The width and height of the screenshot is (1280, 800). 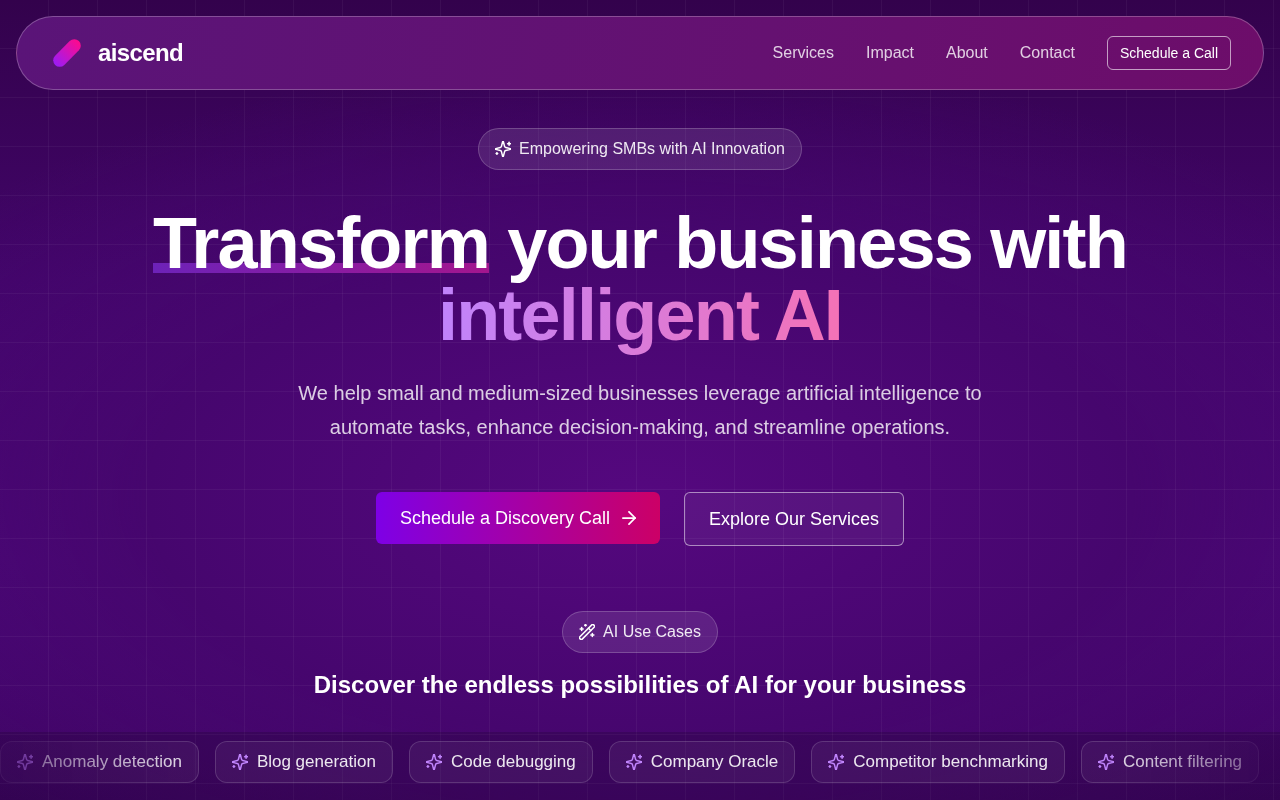 I want to click on wand-icon, so click(x=587, y=632).